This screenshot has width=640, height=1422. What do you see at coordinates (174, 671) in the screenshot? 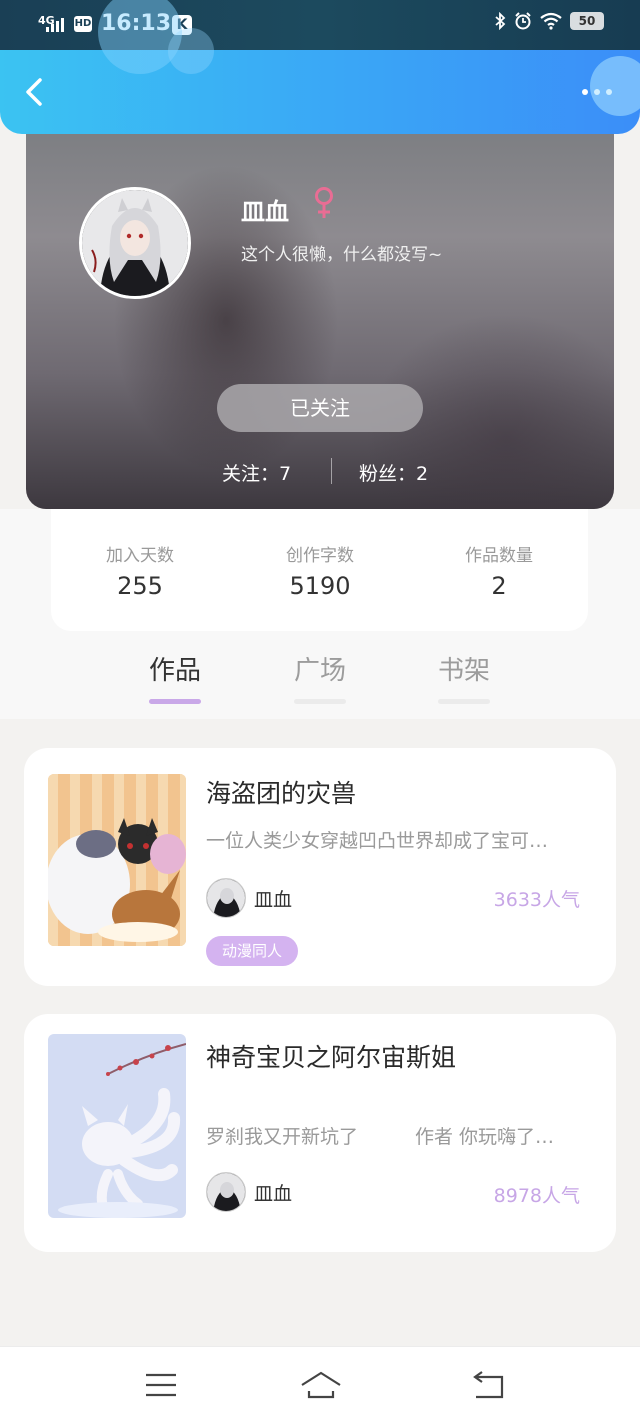
I see `tab-label: 作品` at bounding box center [174, 671].